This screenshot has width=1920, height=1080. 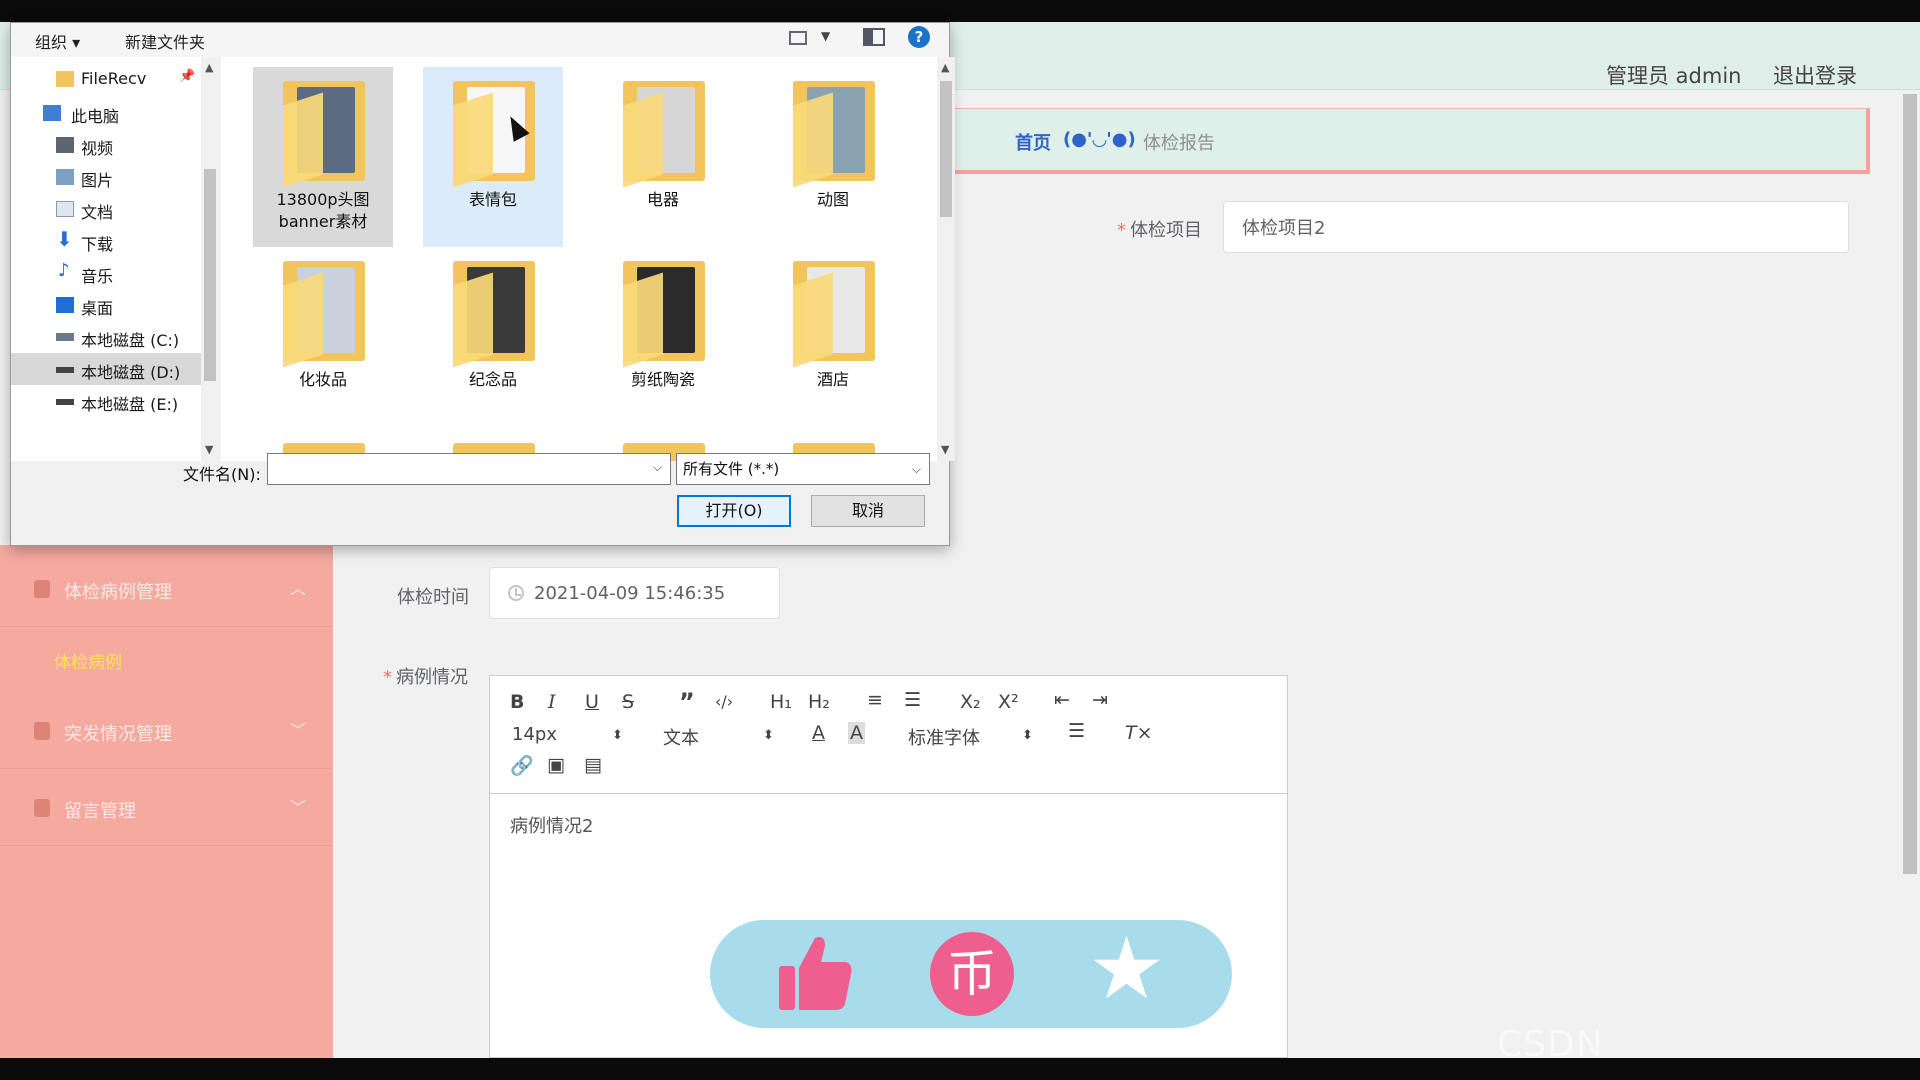 I want to click on bold-icon: B, so click(x=517, y=702).